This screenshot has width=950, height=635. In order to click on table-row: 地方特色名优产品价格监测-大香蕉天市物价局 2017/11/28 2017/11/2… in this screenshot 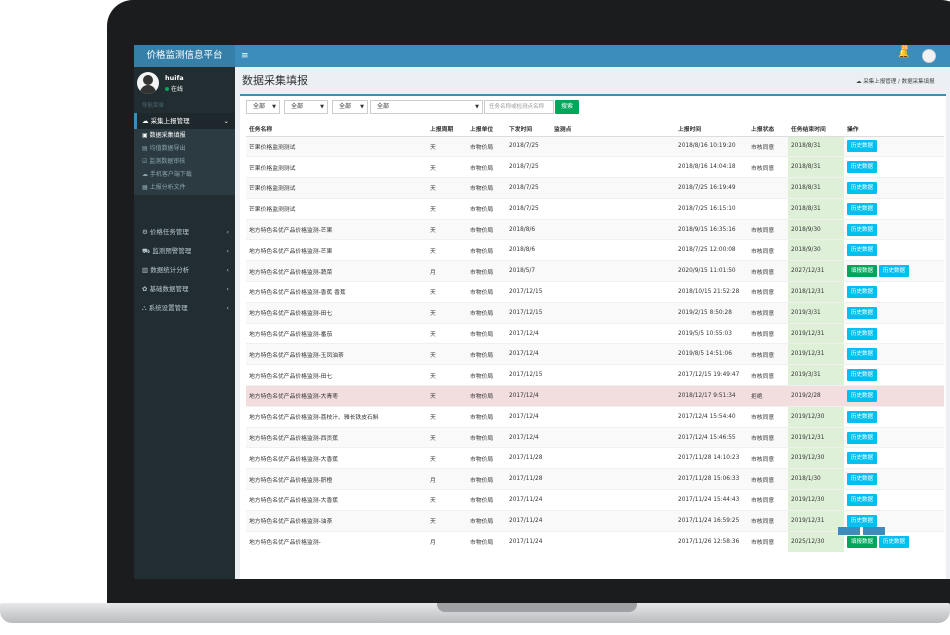, I will do `click(595, 458)`.